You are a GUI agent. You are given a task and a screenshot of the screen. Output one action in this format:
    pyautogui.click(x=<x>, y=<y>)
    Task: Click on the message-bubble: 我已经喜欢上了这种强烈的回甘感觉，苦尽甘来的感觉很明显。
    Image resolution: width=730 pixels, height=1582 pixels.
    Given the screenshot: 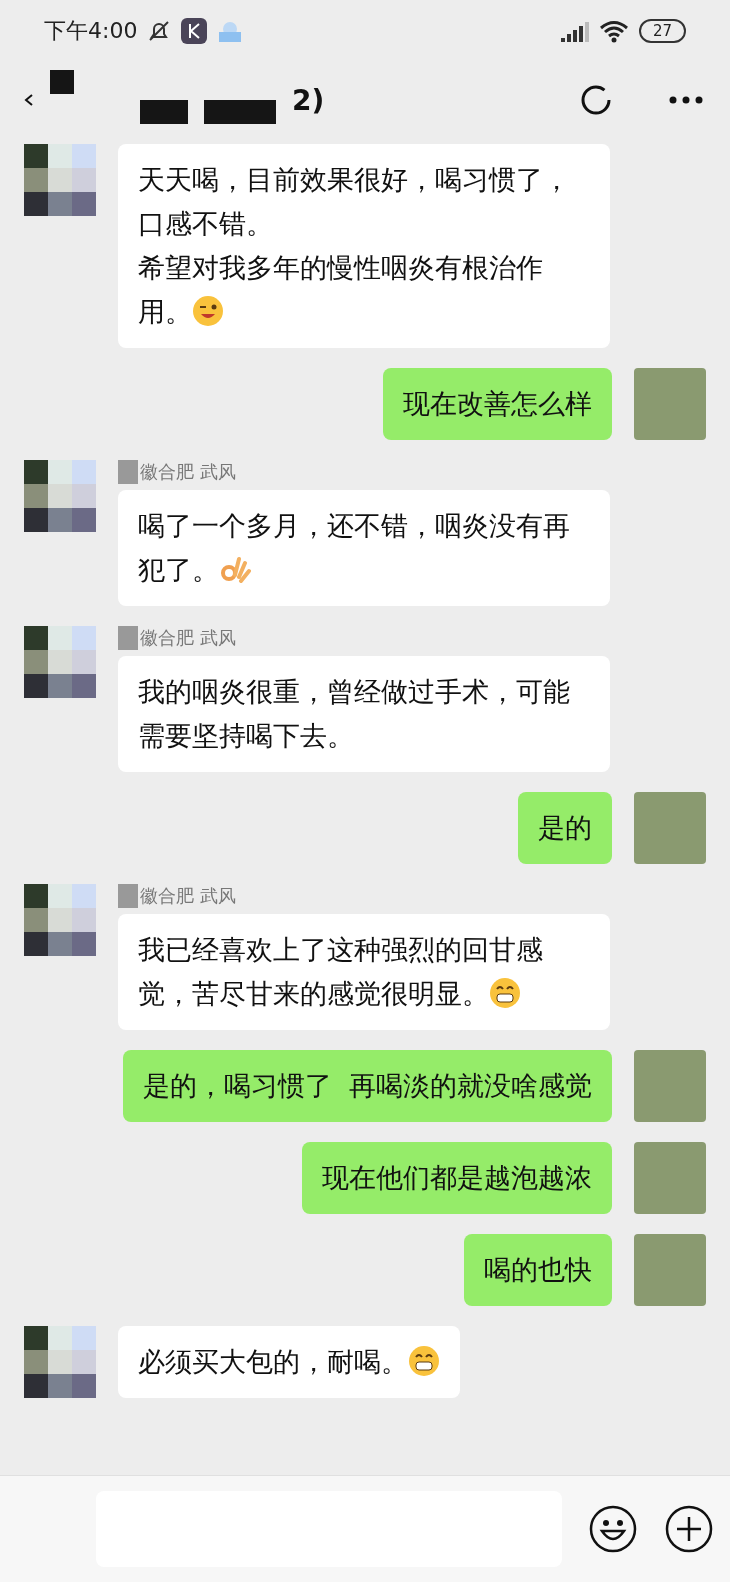 What is the action you would take?
    pyautogui.click(x=364, y=972)
    